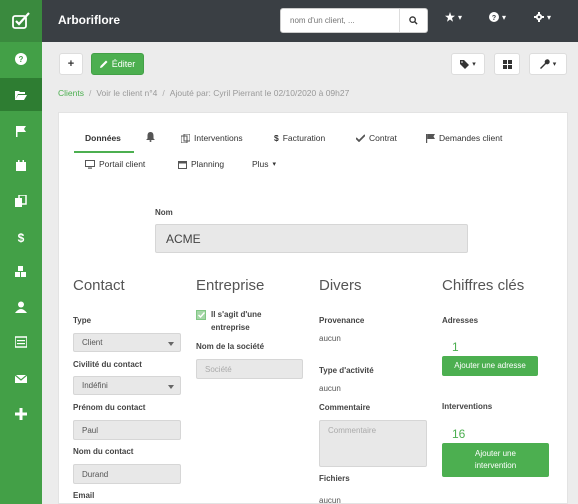  Describe the element at coordinates (218, 138) in the screenshot. I see `tab-label: Interventions` at that location.